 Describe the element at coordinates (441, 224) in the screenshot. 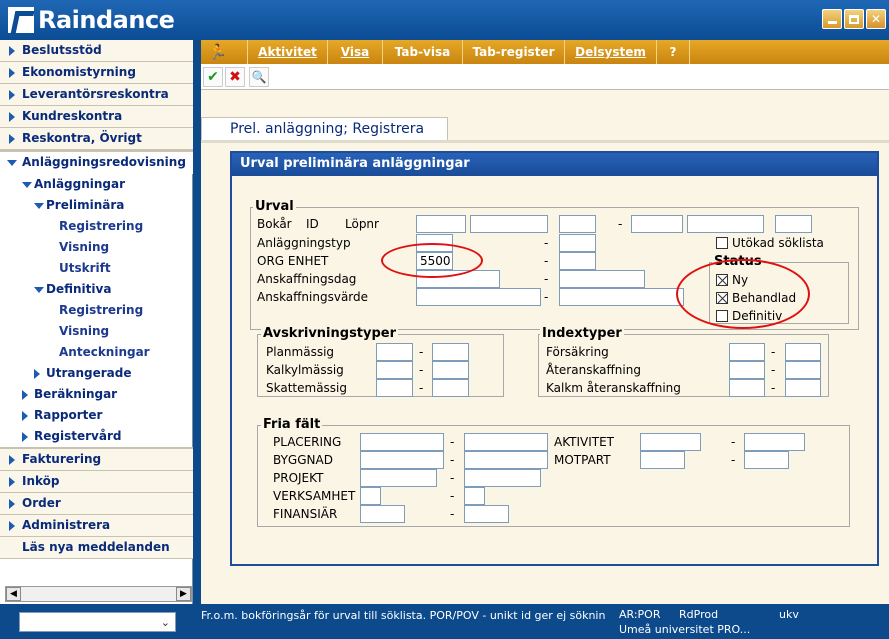

I see `bokar-from-input` at that location.